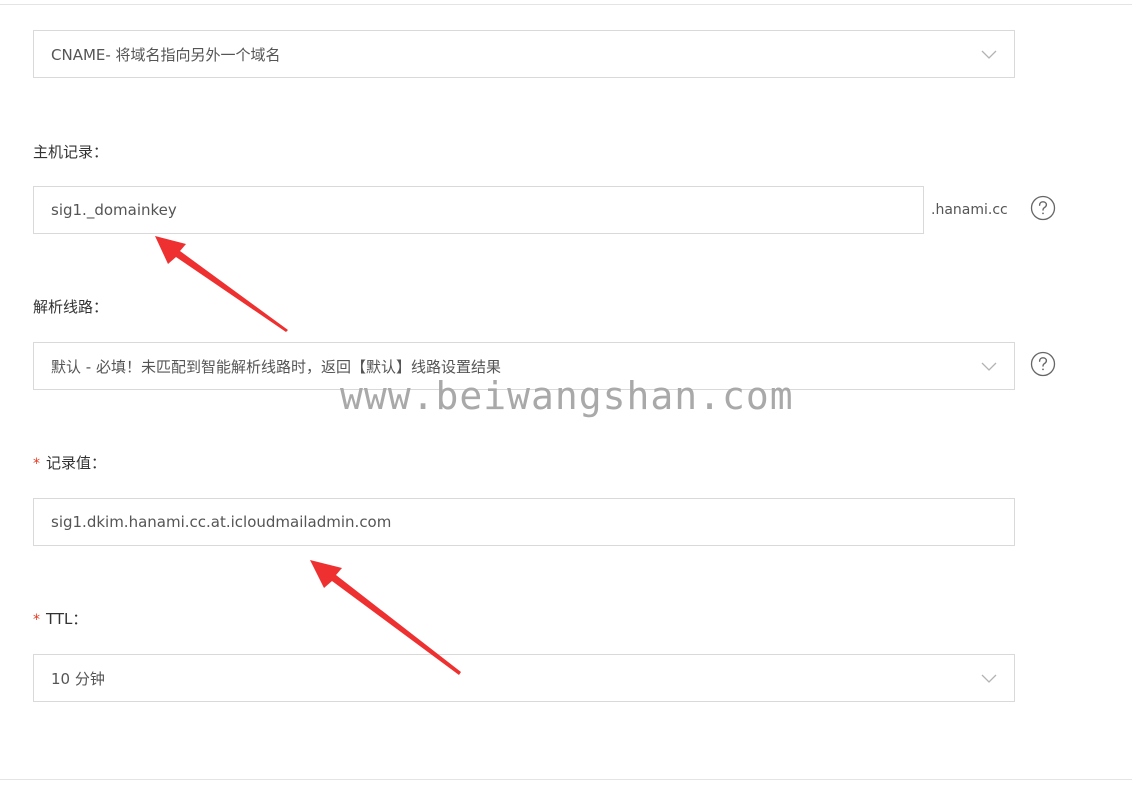  Describe the element at coordinates (524, 54) in the screenshot. I see `record-type-select: CNAME- 将域名指向另外一个域名` at that location.